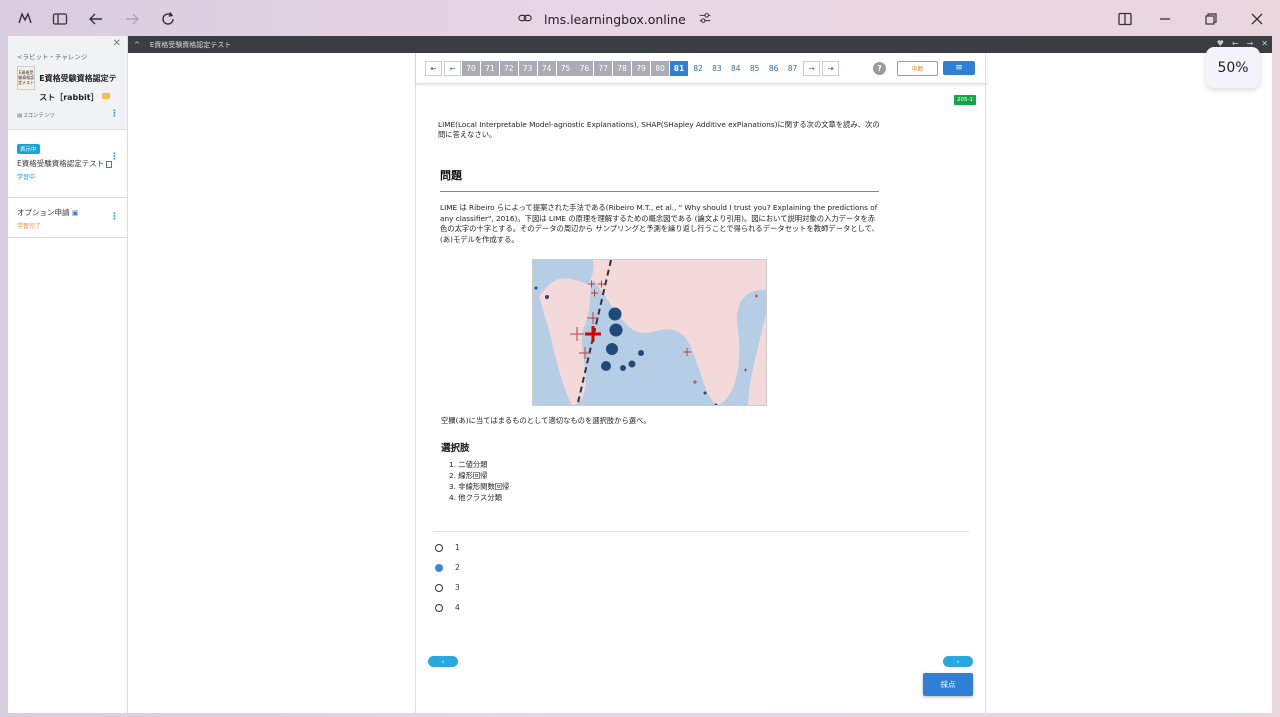 The image size is (1280, 717). Describe the element at coordinates (25, 19) in the screenshot. I see `browser-logo-icon` at that location.